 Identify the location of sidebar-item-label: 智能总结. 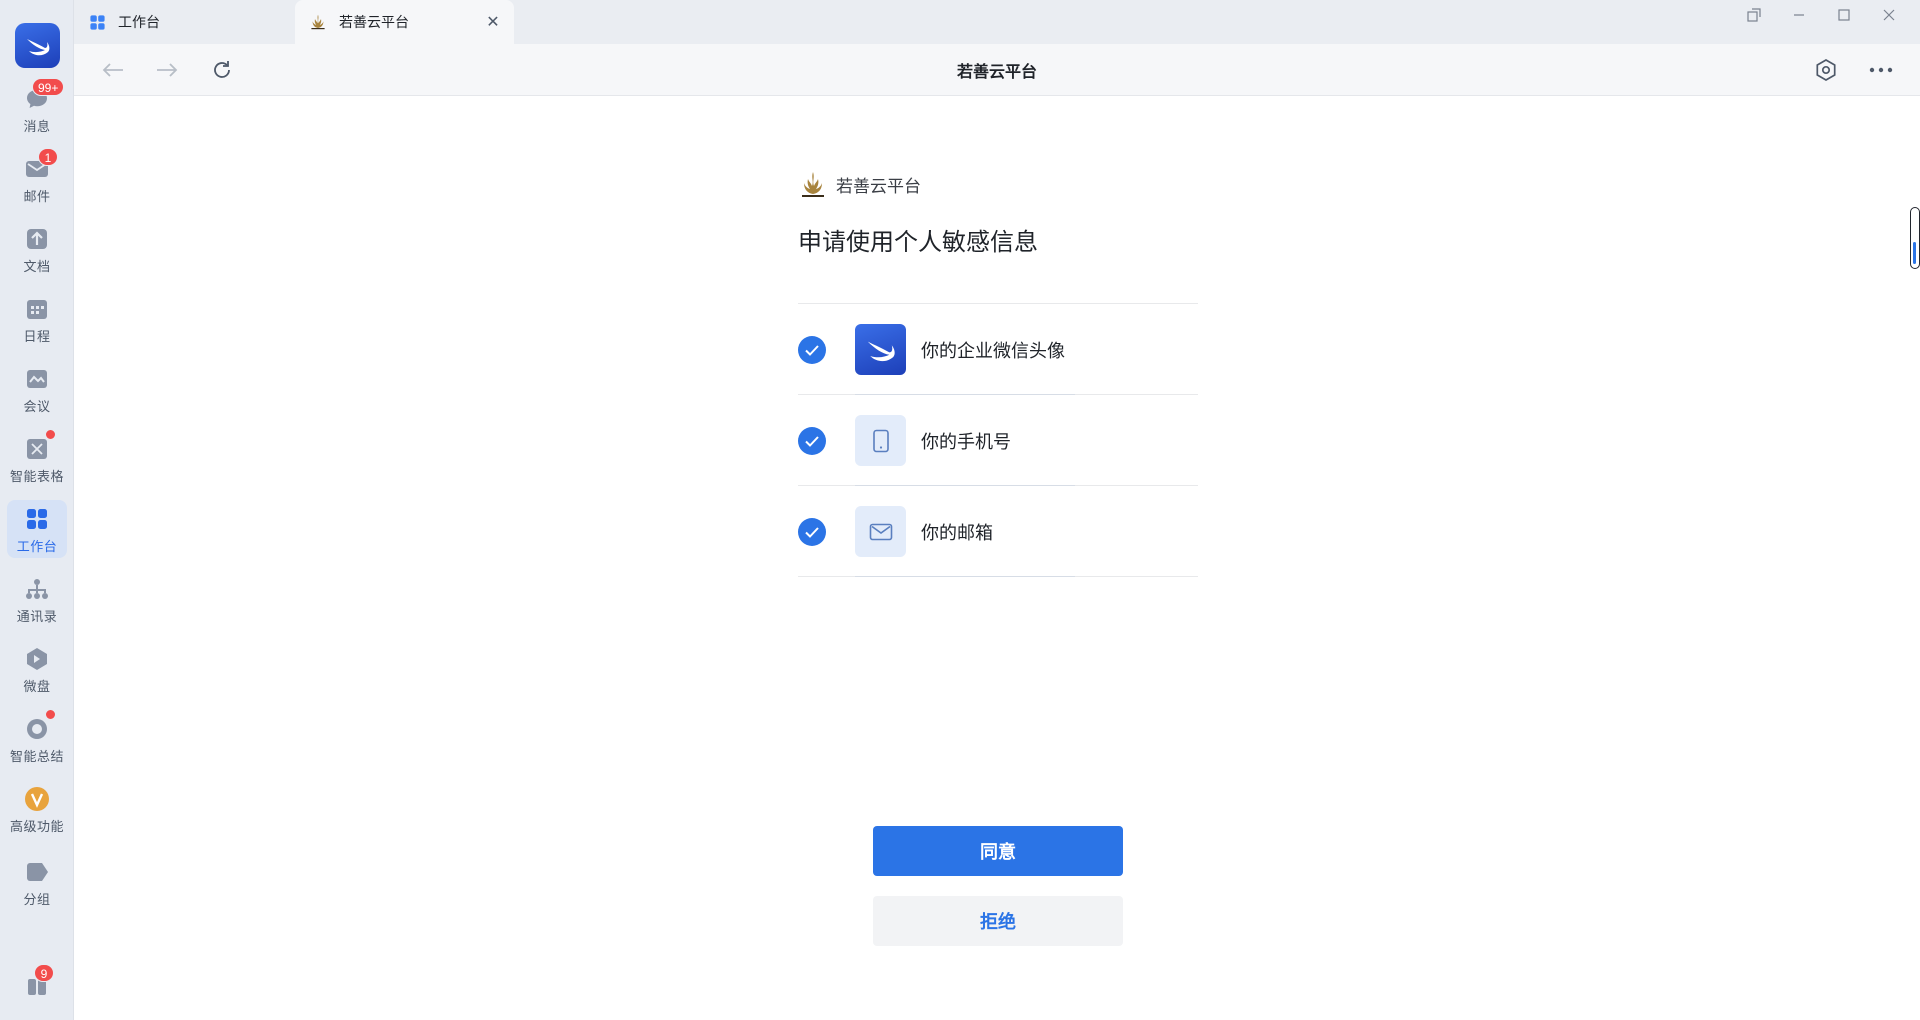
(36, 757).